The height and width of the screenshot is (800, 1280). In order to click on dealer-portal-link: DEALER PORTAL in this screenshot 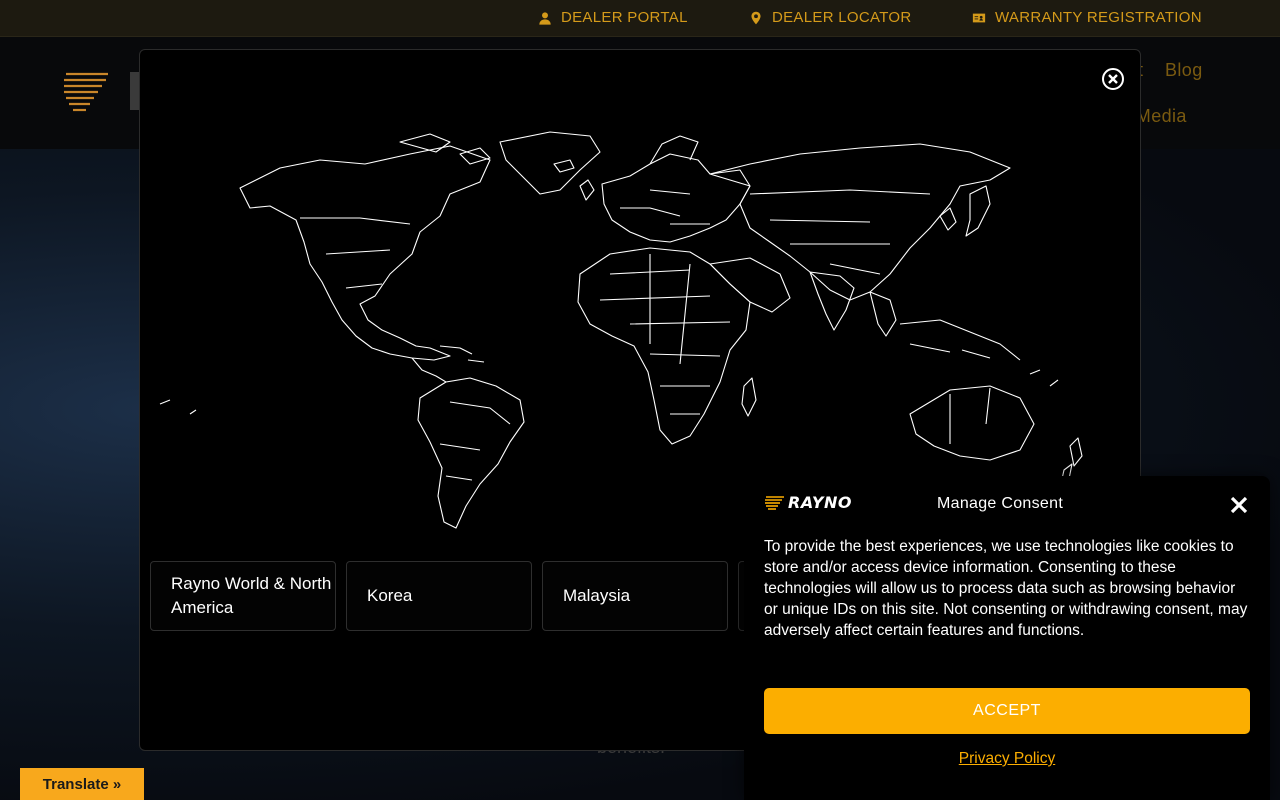, I will do `click(613, 17)`.